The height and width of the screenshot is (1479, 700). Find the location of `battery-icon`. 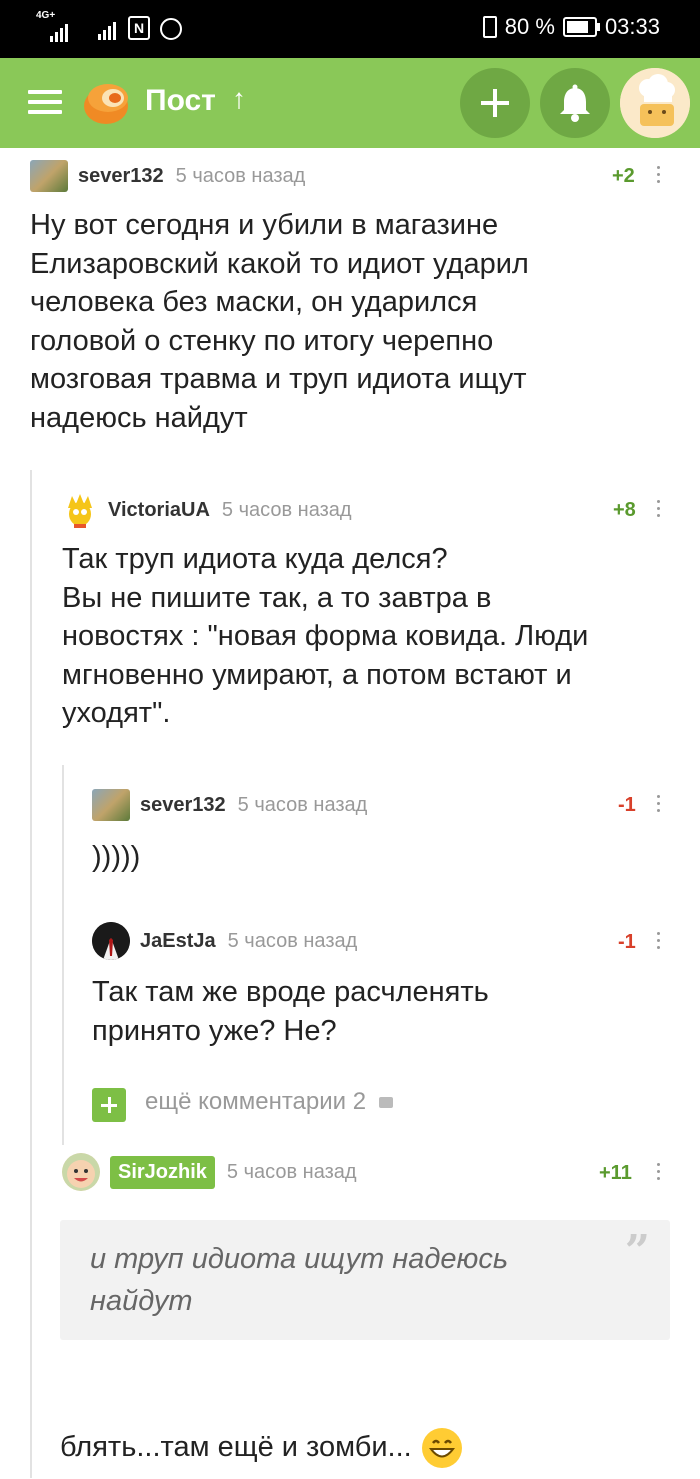

battery-icon is located at coordinates (581, 27).